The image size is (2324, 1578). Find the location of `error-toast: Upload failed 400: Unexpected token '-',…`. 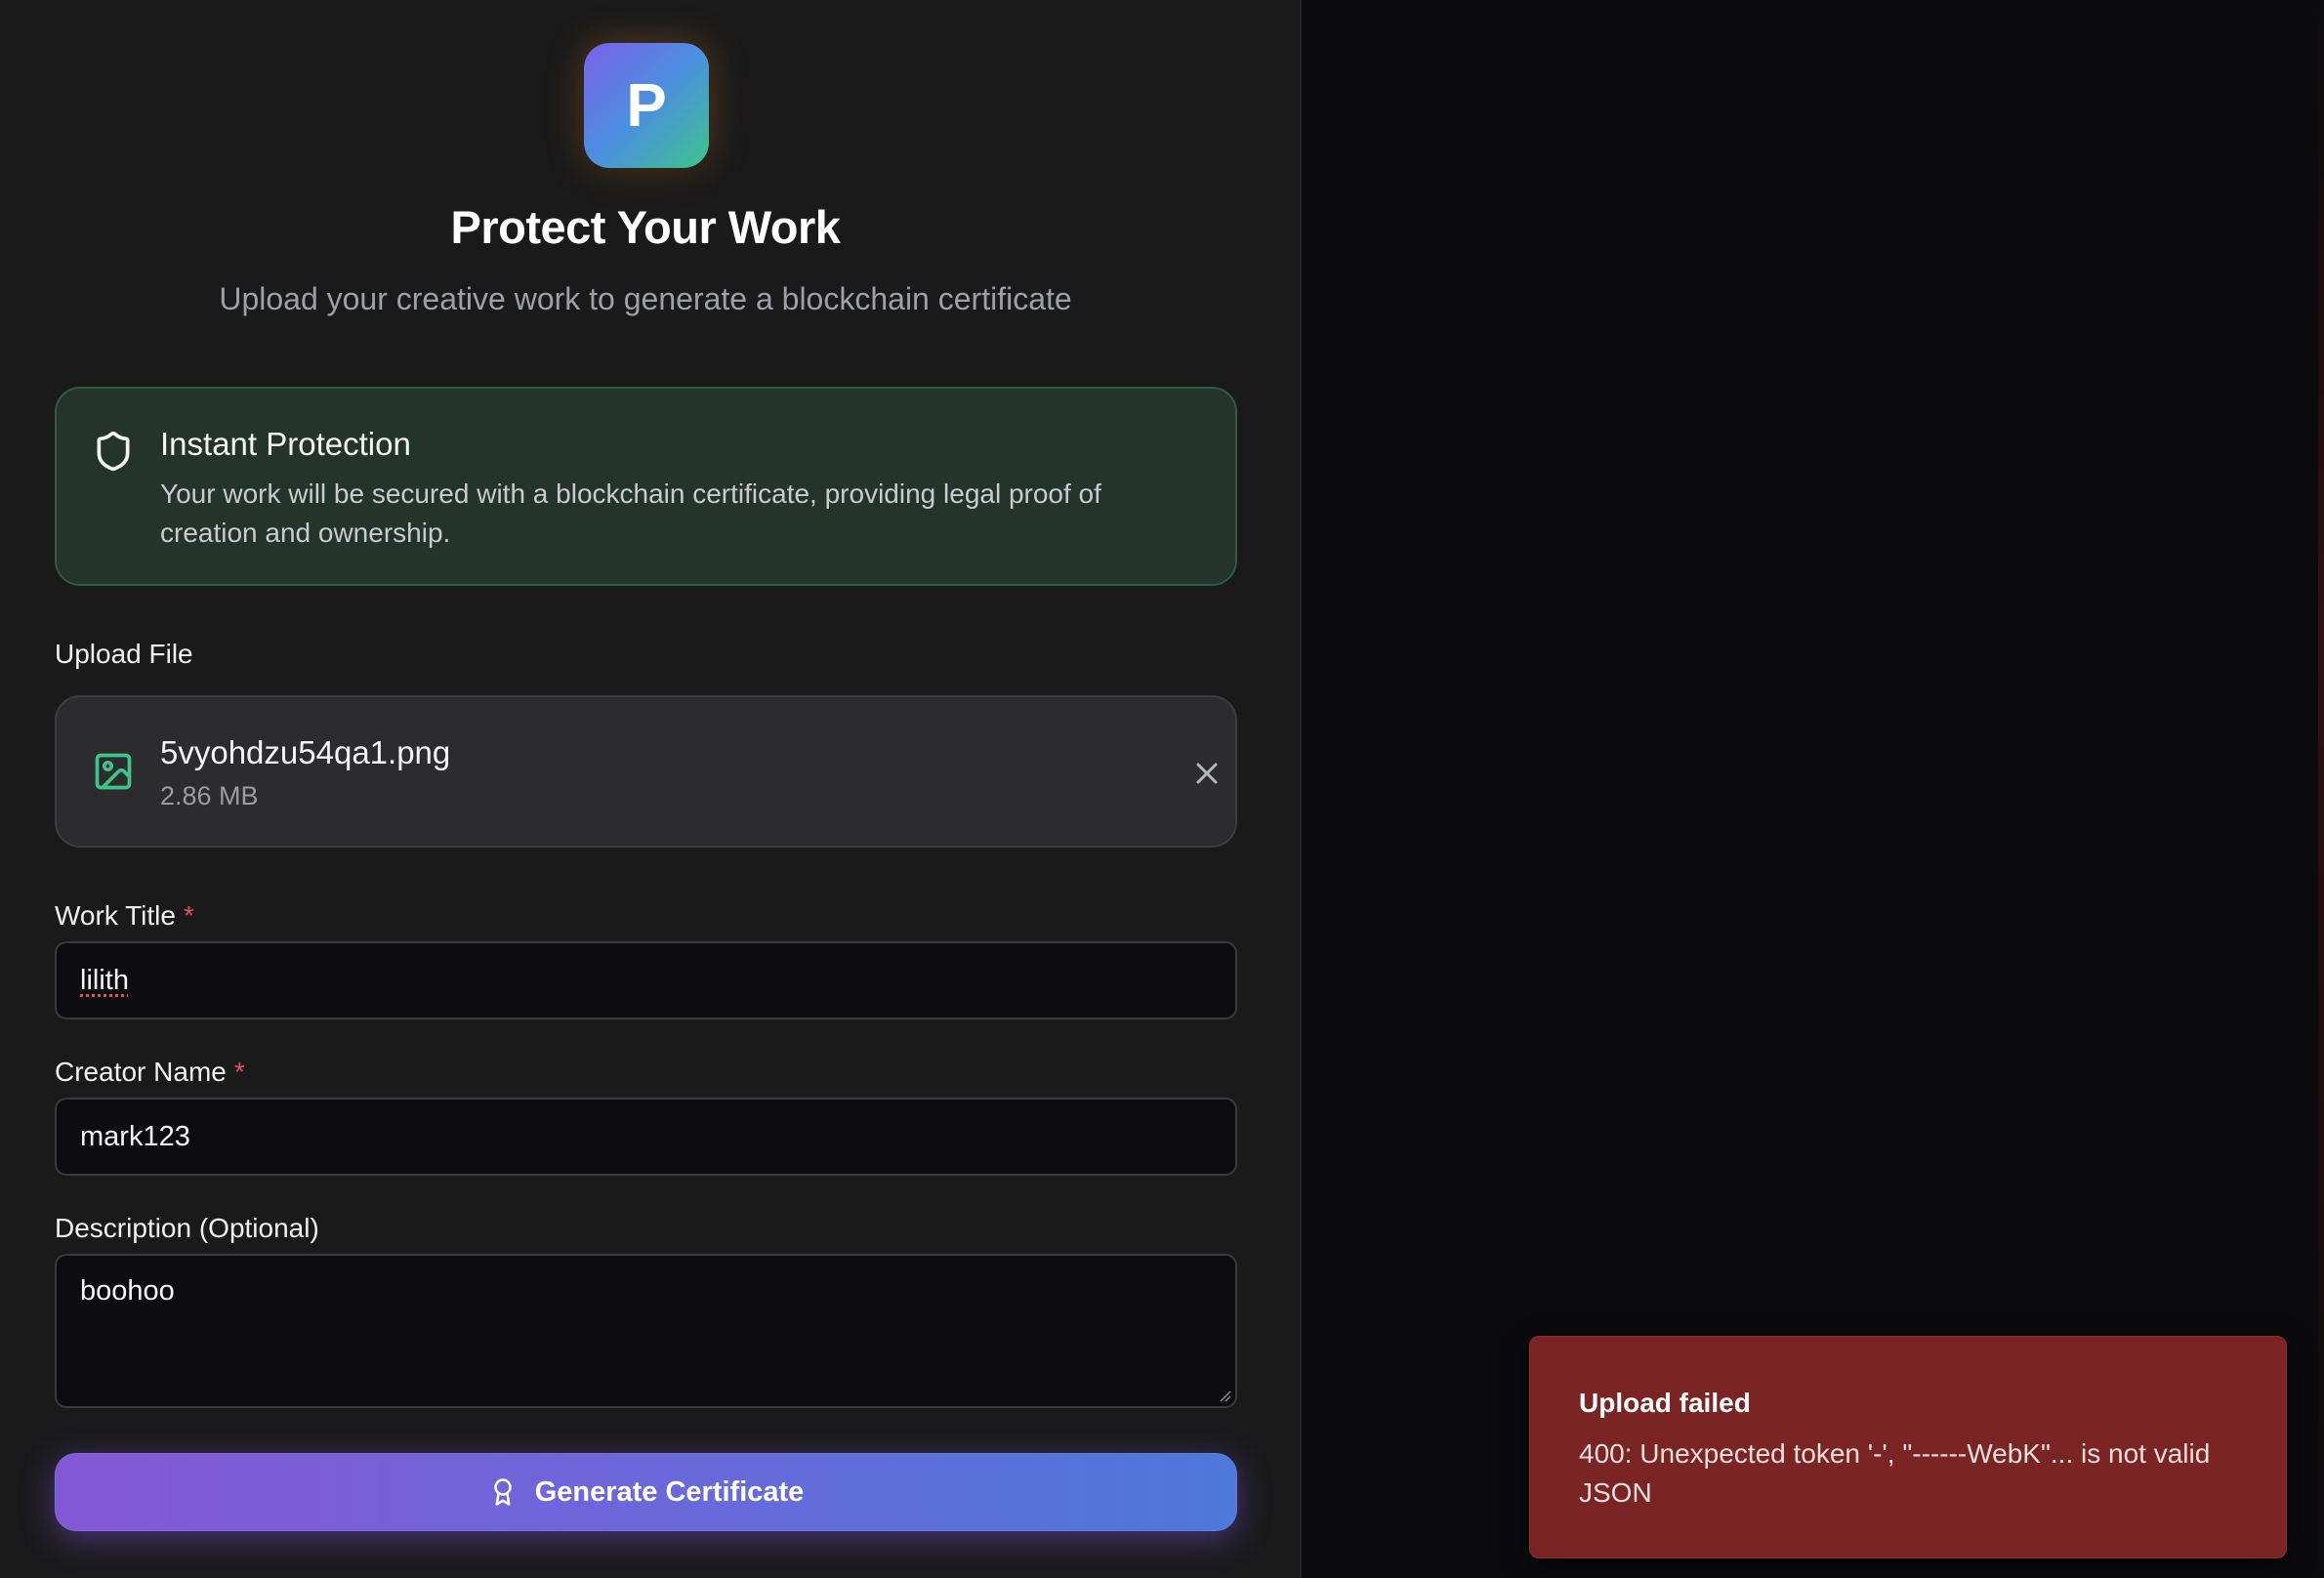

error-toast: Upload failed 400: Unexpected token '-',… is located at coordinates (1908, 1447).